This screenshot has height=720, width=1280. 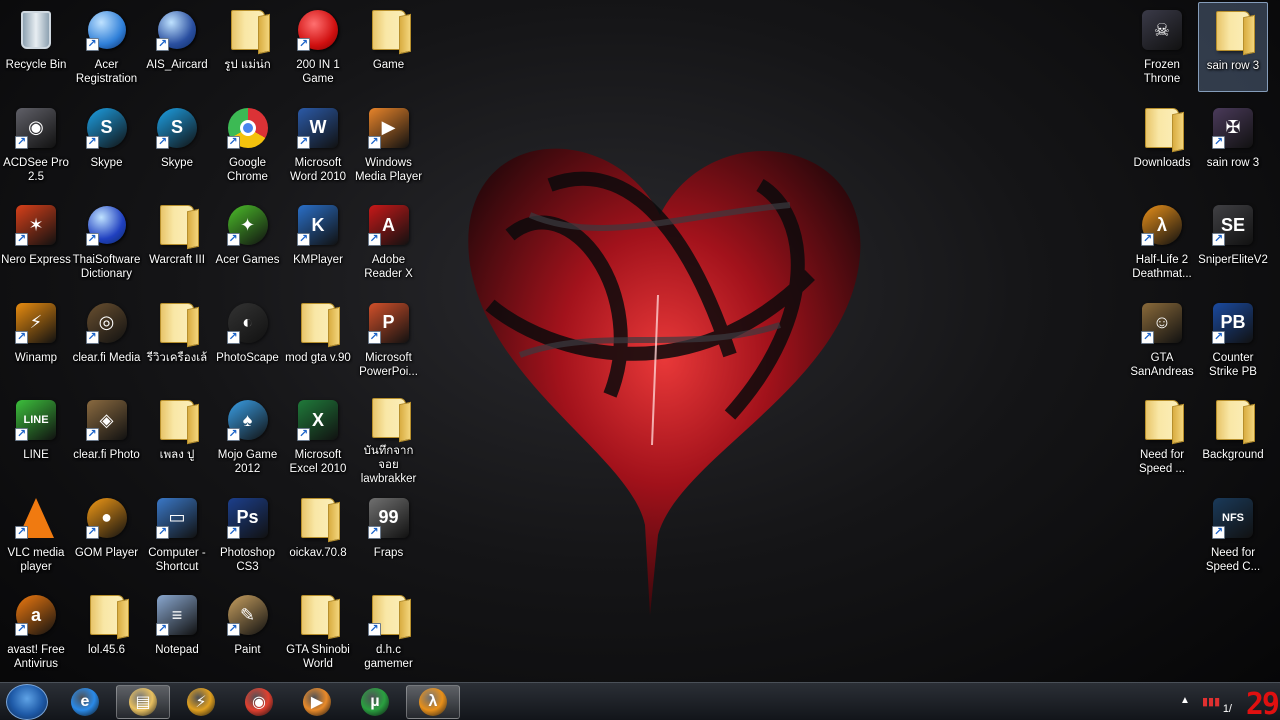 What do you see at coordinates (389, 128) in the screenshot?
I see `media-player-icon: ▶ ↗` at bounding box center [389, 128].